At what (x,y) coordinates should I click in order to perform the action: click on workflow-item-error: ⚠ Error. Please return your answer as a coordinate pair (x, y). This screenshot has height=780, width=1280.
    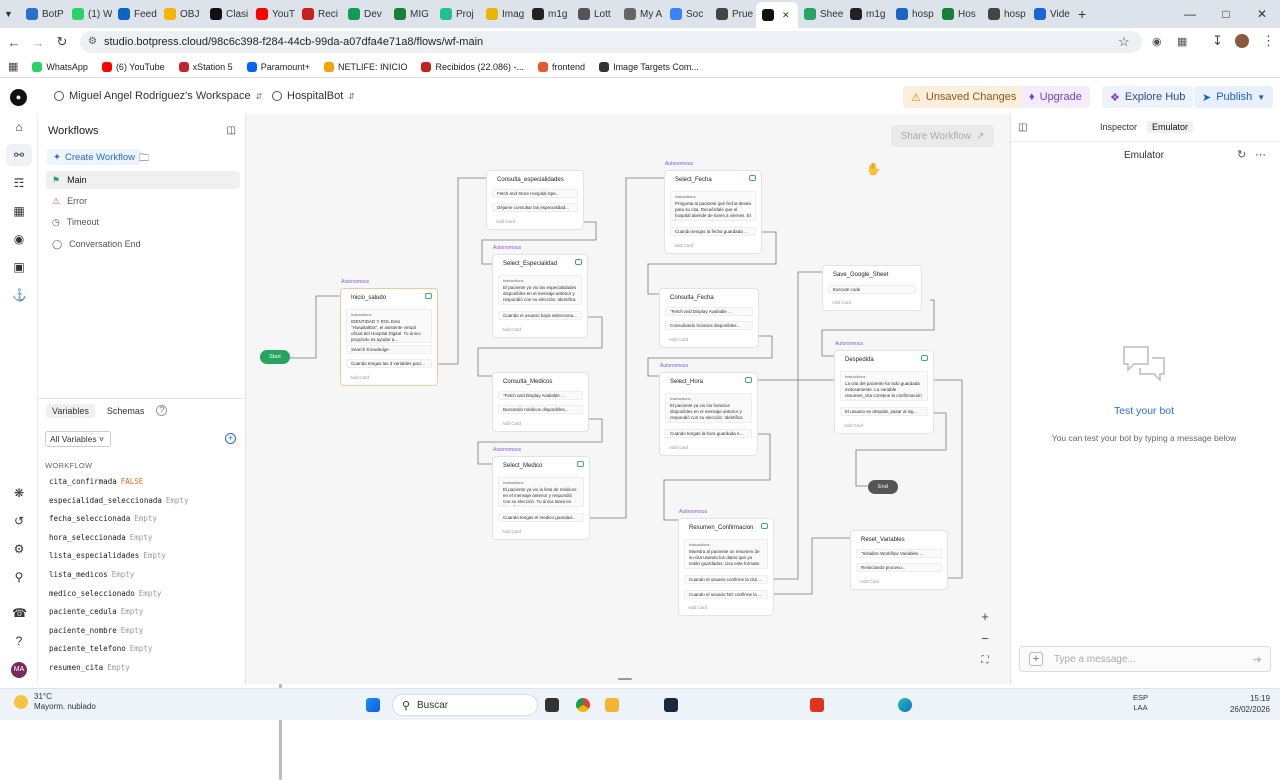
    Looking at the image, I should click on (143, 201).